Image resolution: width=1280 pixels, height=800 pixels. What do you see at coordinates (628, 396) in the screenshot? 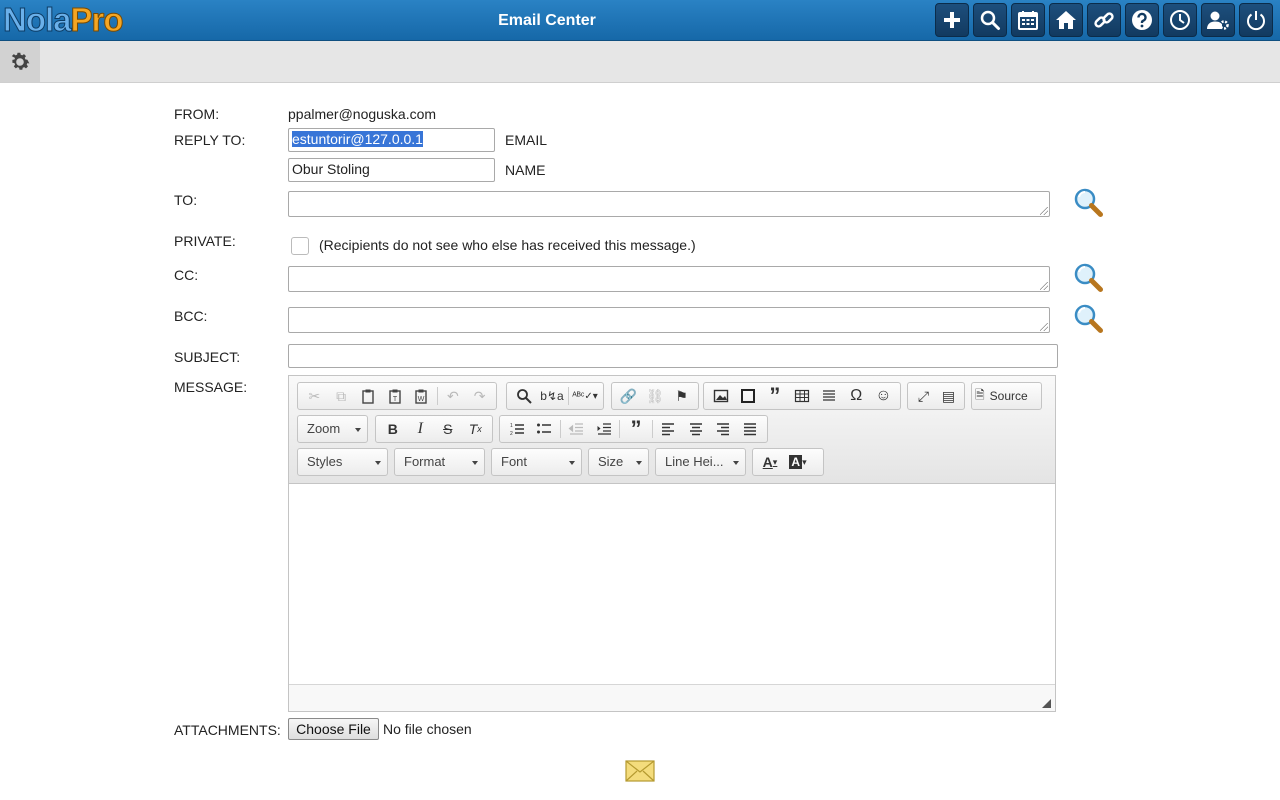
I see `link-icon: 🔗` at bounding box center [628, 396].